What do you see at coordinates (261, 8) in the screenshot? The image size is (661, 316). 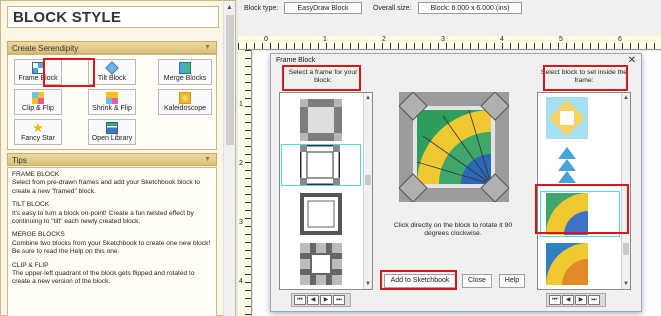 I see `block-type-label: Block type:` at bounding box center [261, 8].